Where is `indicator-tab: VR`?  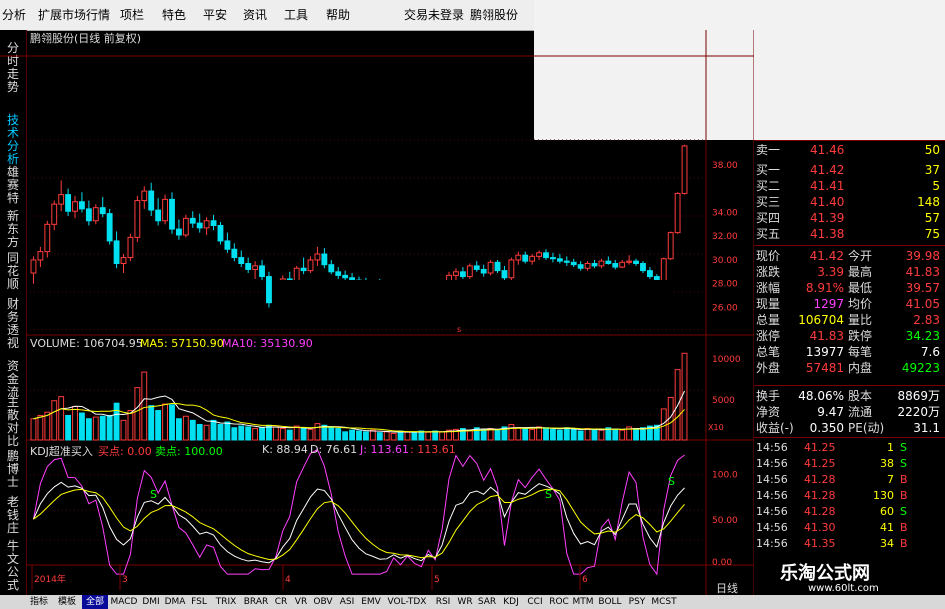 indicator-tab: VR is located at coordinates (301, 602).